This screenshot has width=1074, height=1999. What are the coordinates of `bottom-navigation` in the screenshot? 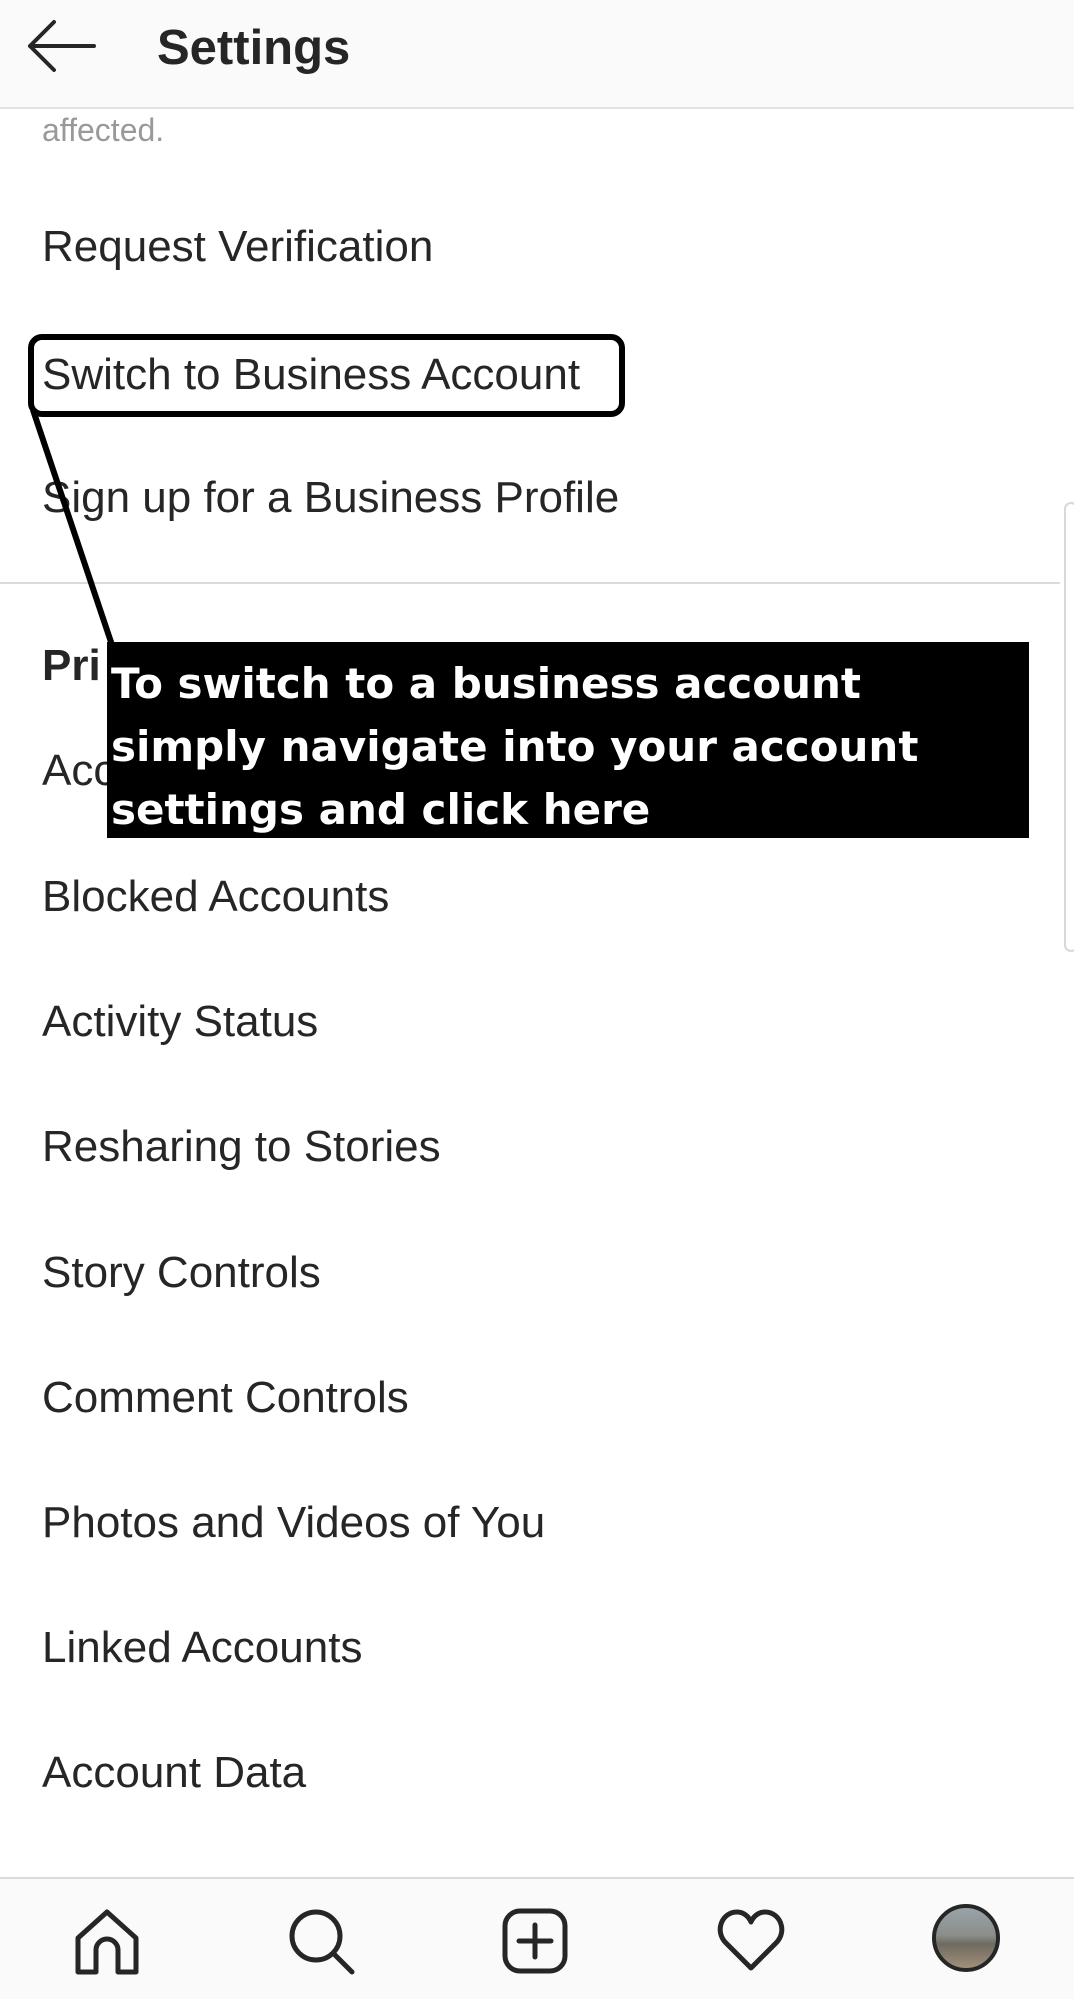 It's located at (537, 1938).